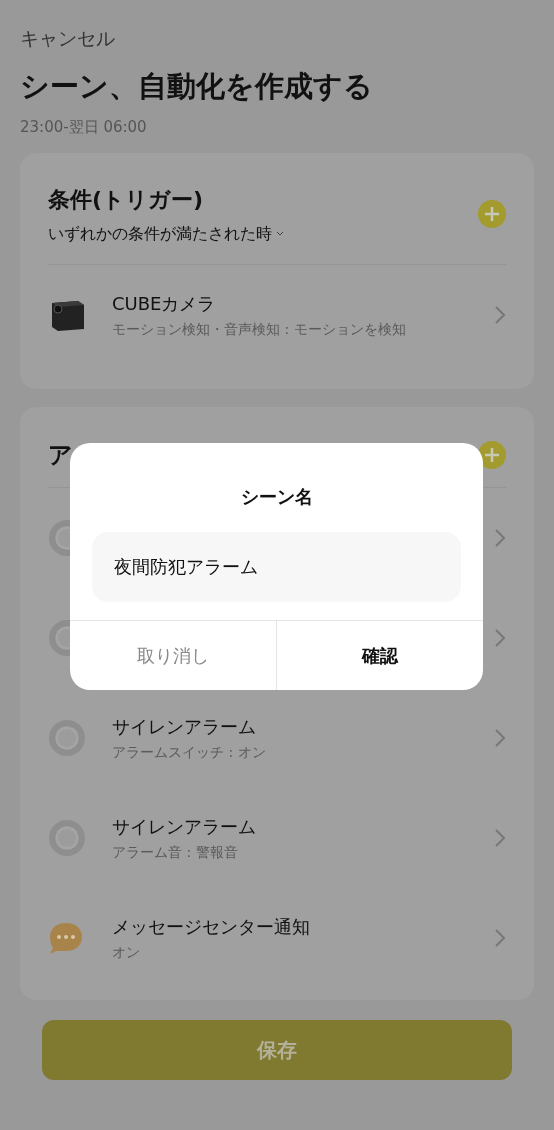 The height and width of the screenshot is (1130, 554). What do you see at coordinates (277, 837) in the screenshot?
I see `list-item: サイレンアラーム アラーム音 : 警報音` at bounding box center [277, 837].